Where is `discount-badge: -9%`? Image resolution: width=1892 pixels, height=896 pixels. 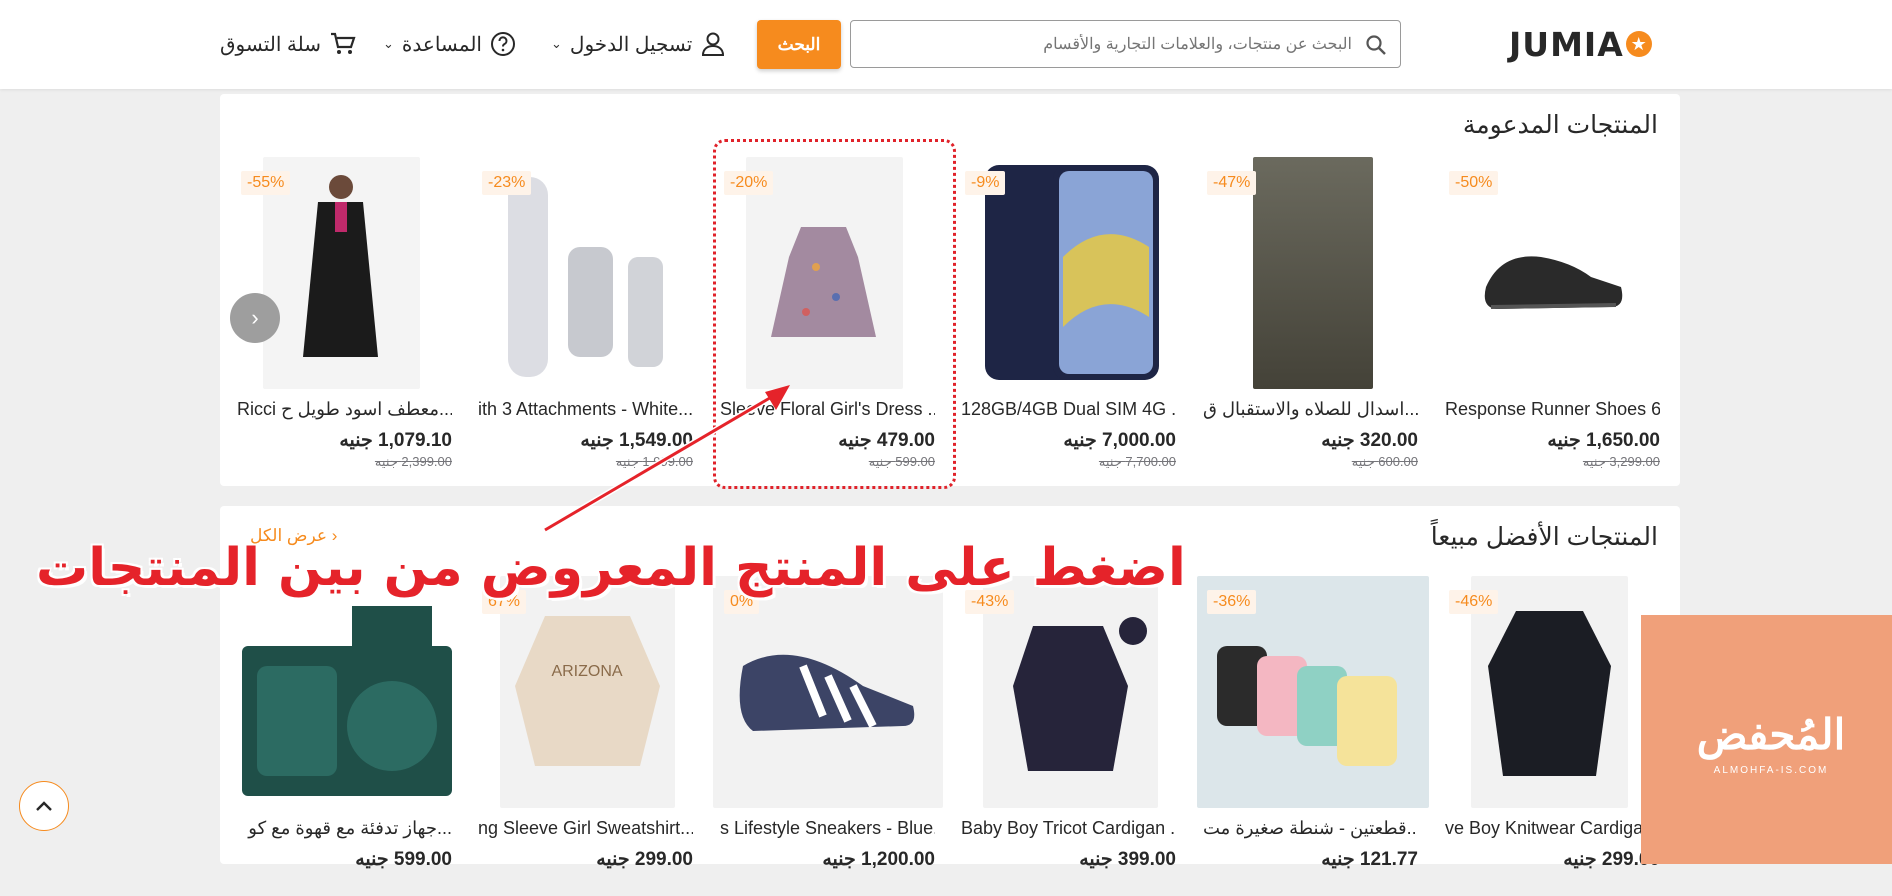 discount-badge: -9% is located at coordinates (985, 183).